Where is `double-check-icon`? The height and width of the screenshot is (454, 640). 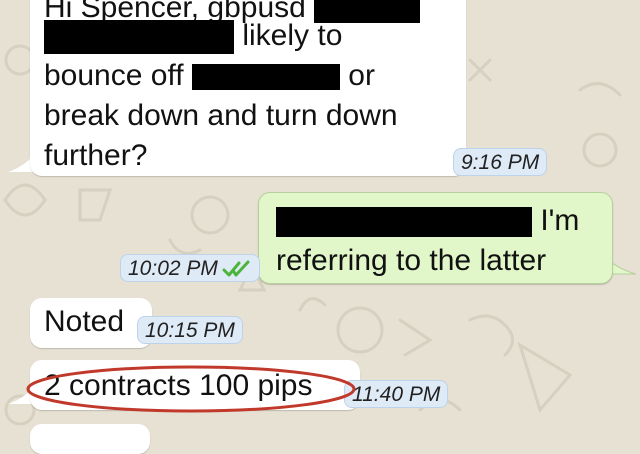
double-check-icon is located at coordinates (236, 268).